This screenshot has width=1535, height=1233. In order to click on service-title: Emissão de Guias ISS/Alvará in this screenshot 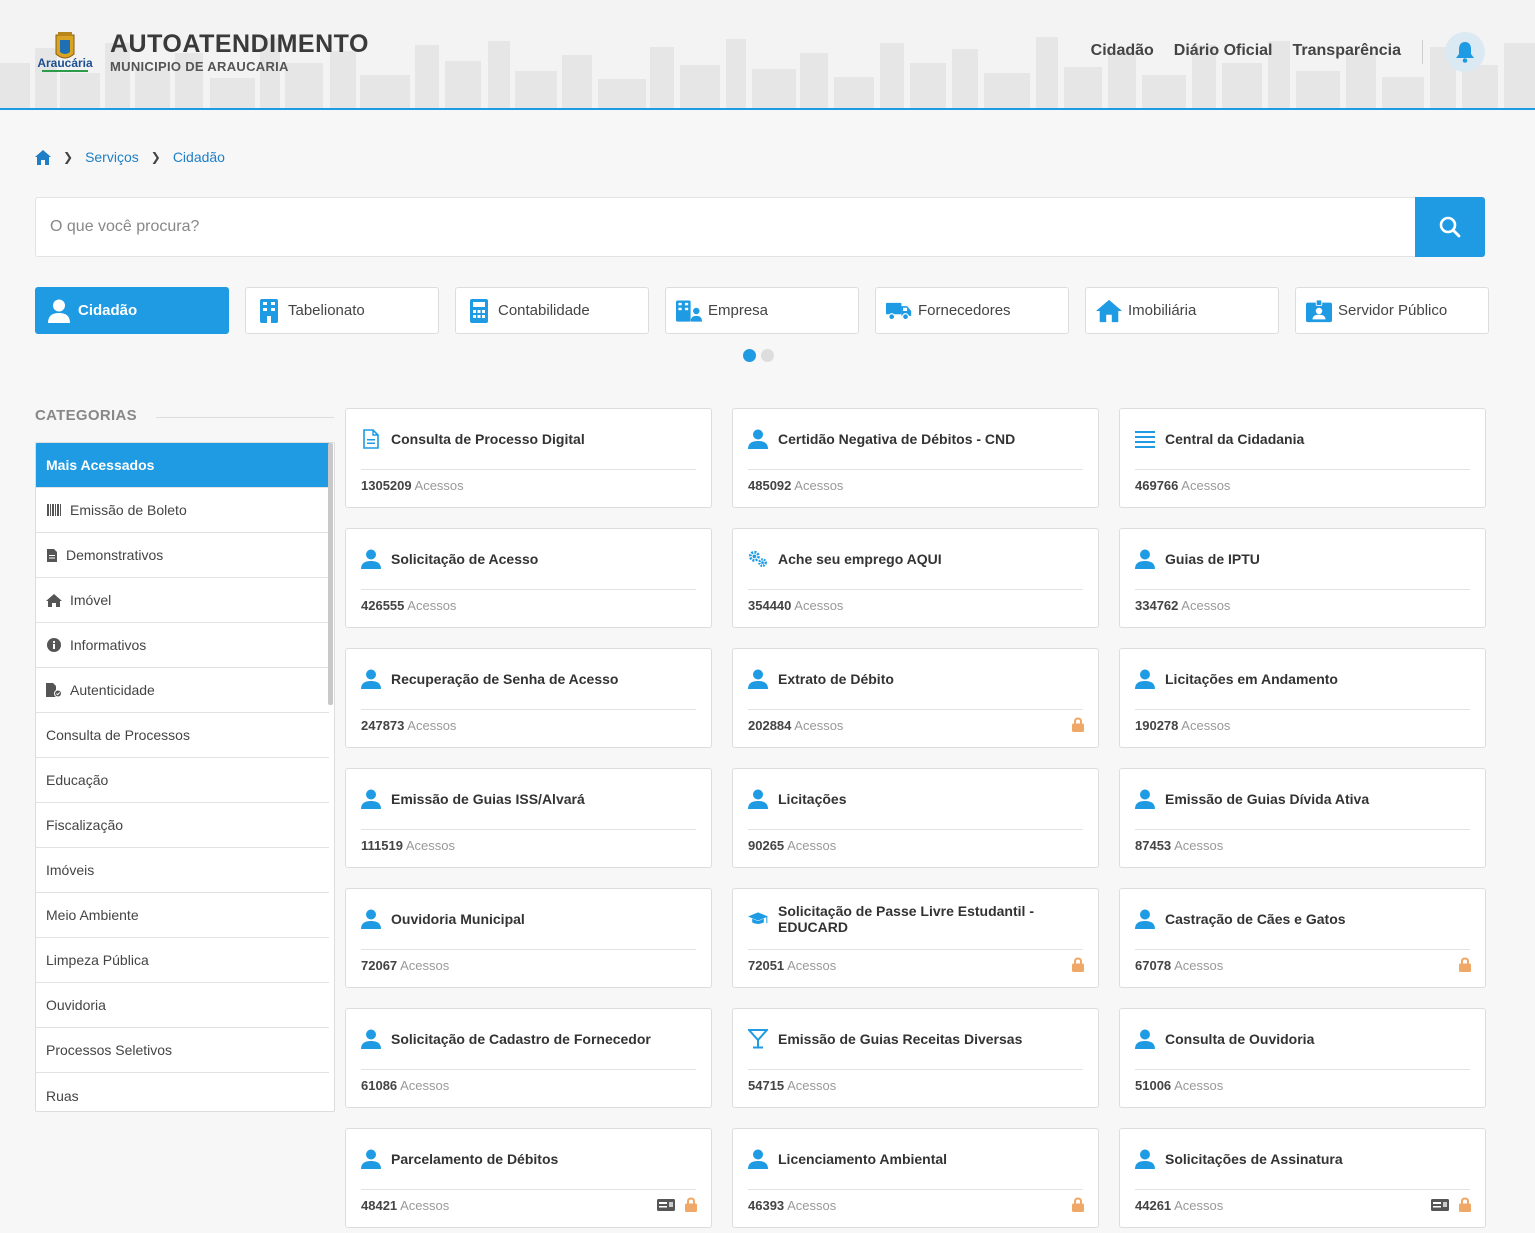, I will do `click(488, 799)`.